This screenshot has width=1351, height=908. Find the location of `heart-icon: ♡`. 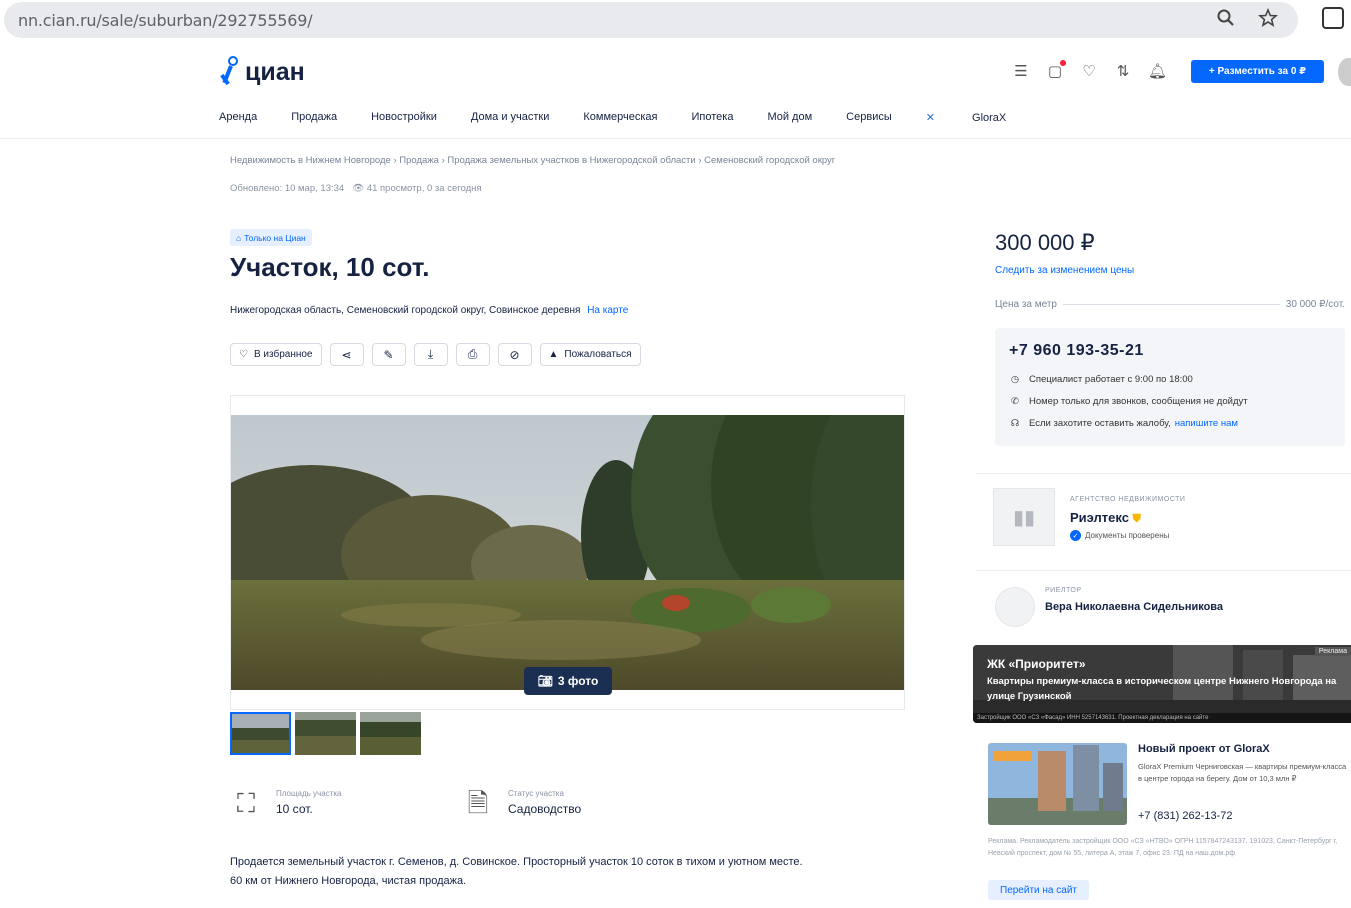

heart-icon: ♡ is located at coordinates (243, 354).